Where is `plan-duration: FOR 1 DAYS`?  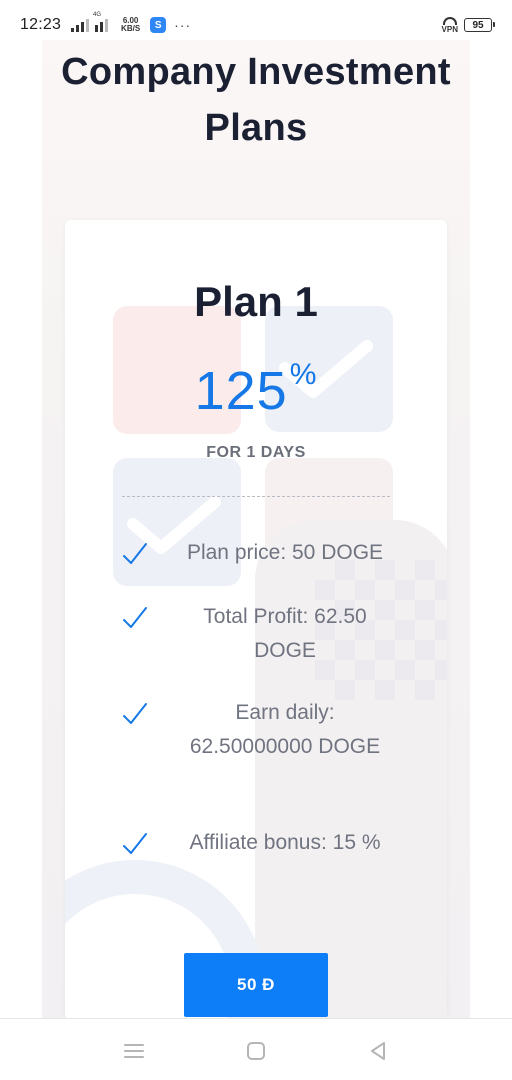
plan-duration: FOR 1 DAYS is located at coordinates (256, 452).